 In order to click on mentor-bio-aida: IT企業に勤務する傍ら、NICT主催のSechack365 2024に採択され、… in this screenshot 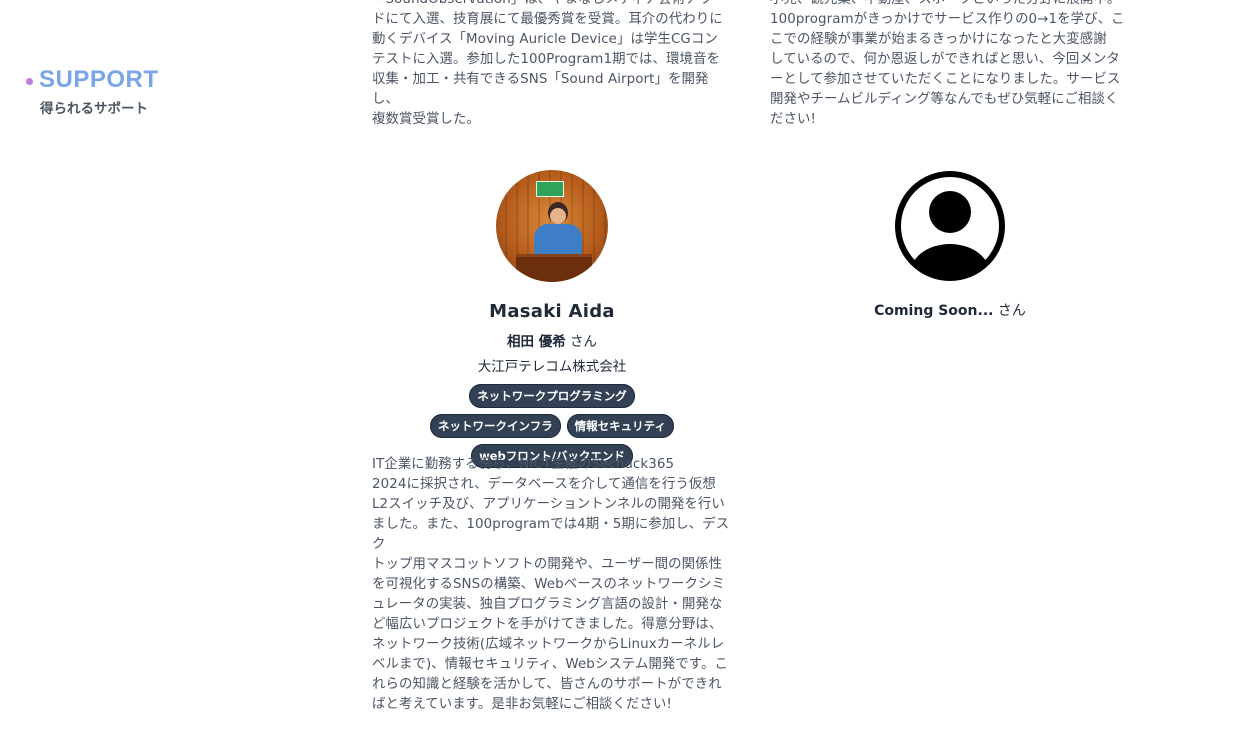, I will do `click(551, 584)`.